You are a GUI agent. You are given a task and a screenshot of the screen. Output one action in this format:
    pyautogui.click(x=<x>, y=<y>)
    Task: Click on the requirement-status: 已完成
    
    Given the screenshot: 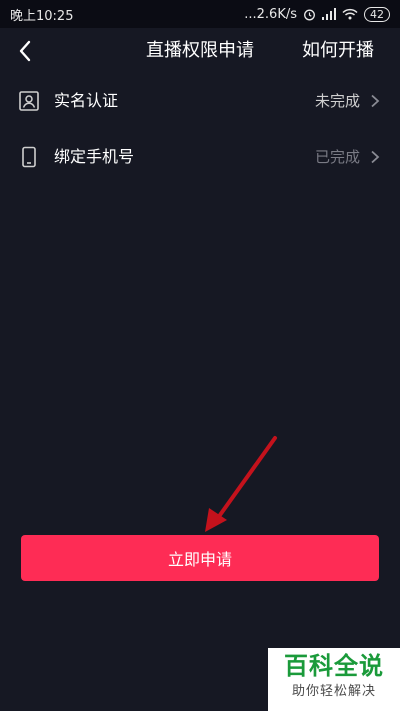 What is the action you would take?
    pyautogui.click(x=337, y=157)
    